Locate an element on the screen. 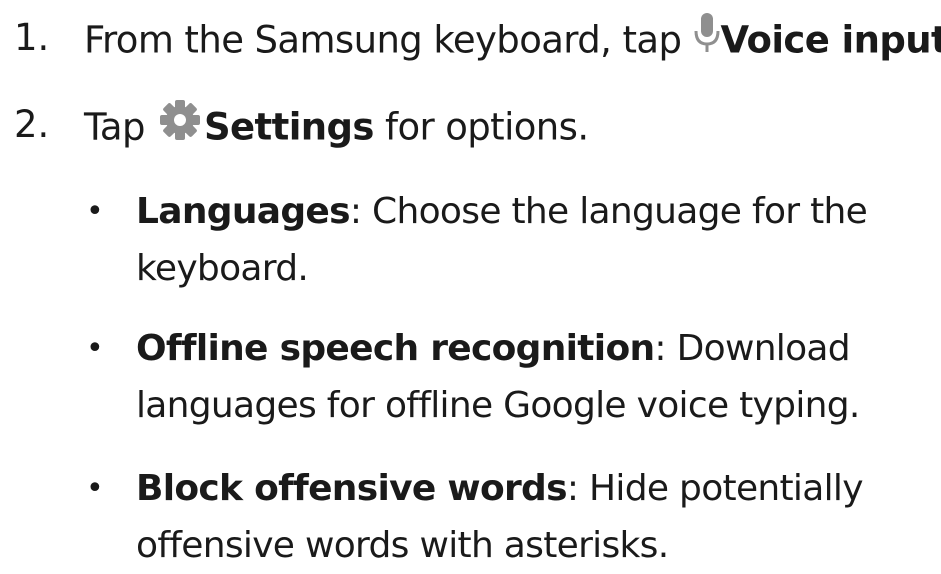 The width and height of the screenshot is (941, 574). option-line-1: Block offensive words: Hide potentially is located at coordinates (536, 488).